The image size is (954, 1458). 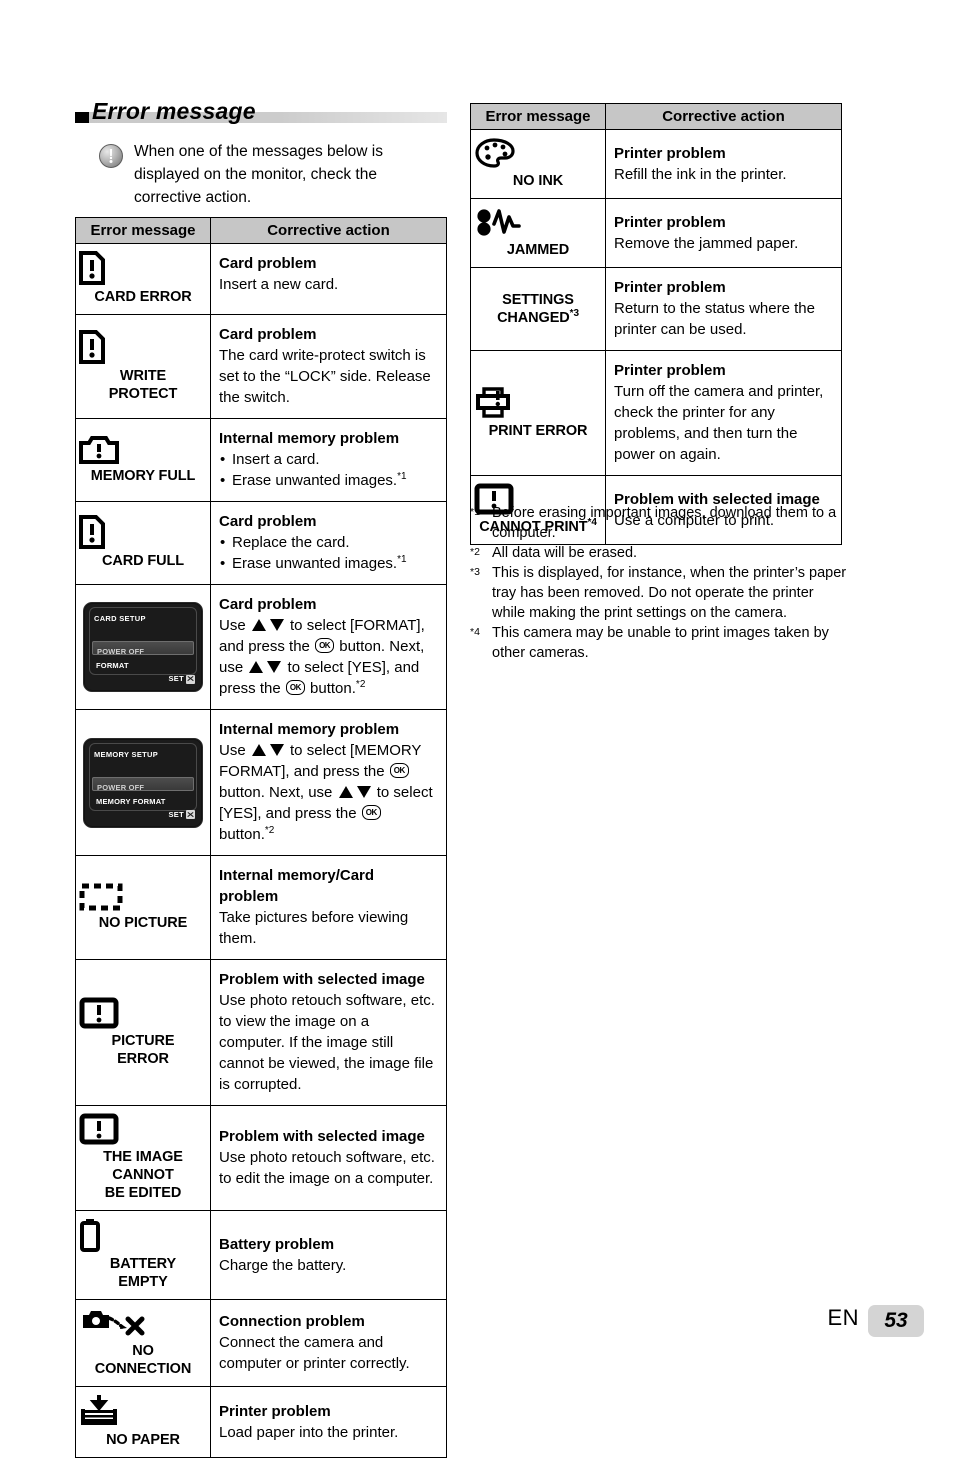 What do you see at coordinates (322, 979) in the screenshot?
I see `action-heading: Problem with selected image` at bounding box center [322, 979].